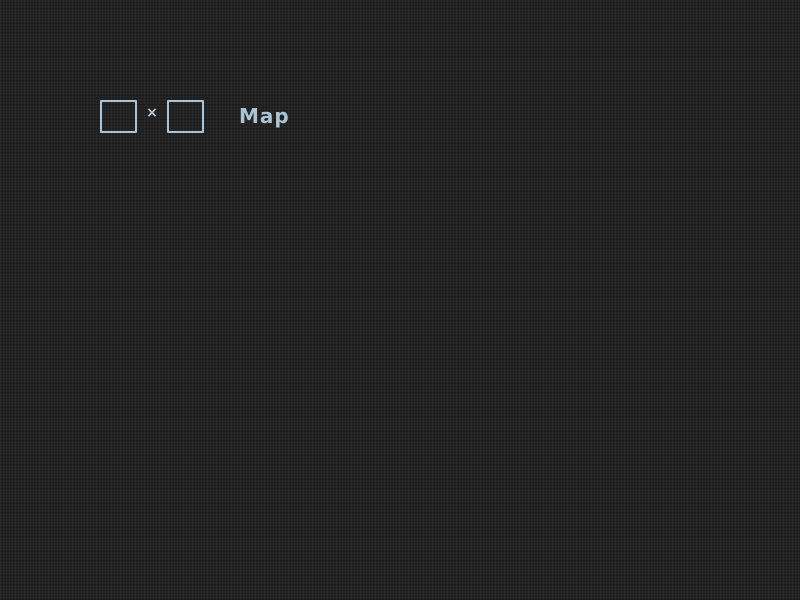  What do you see at coordinates (264, 117) in the screenshot?
I see `map-button: Map` at bounding box center [264, 117].